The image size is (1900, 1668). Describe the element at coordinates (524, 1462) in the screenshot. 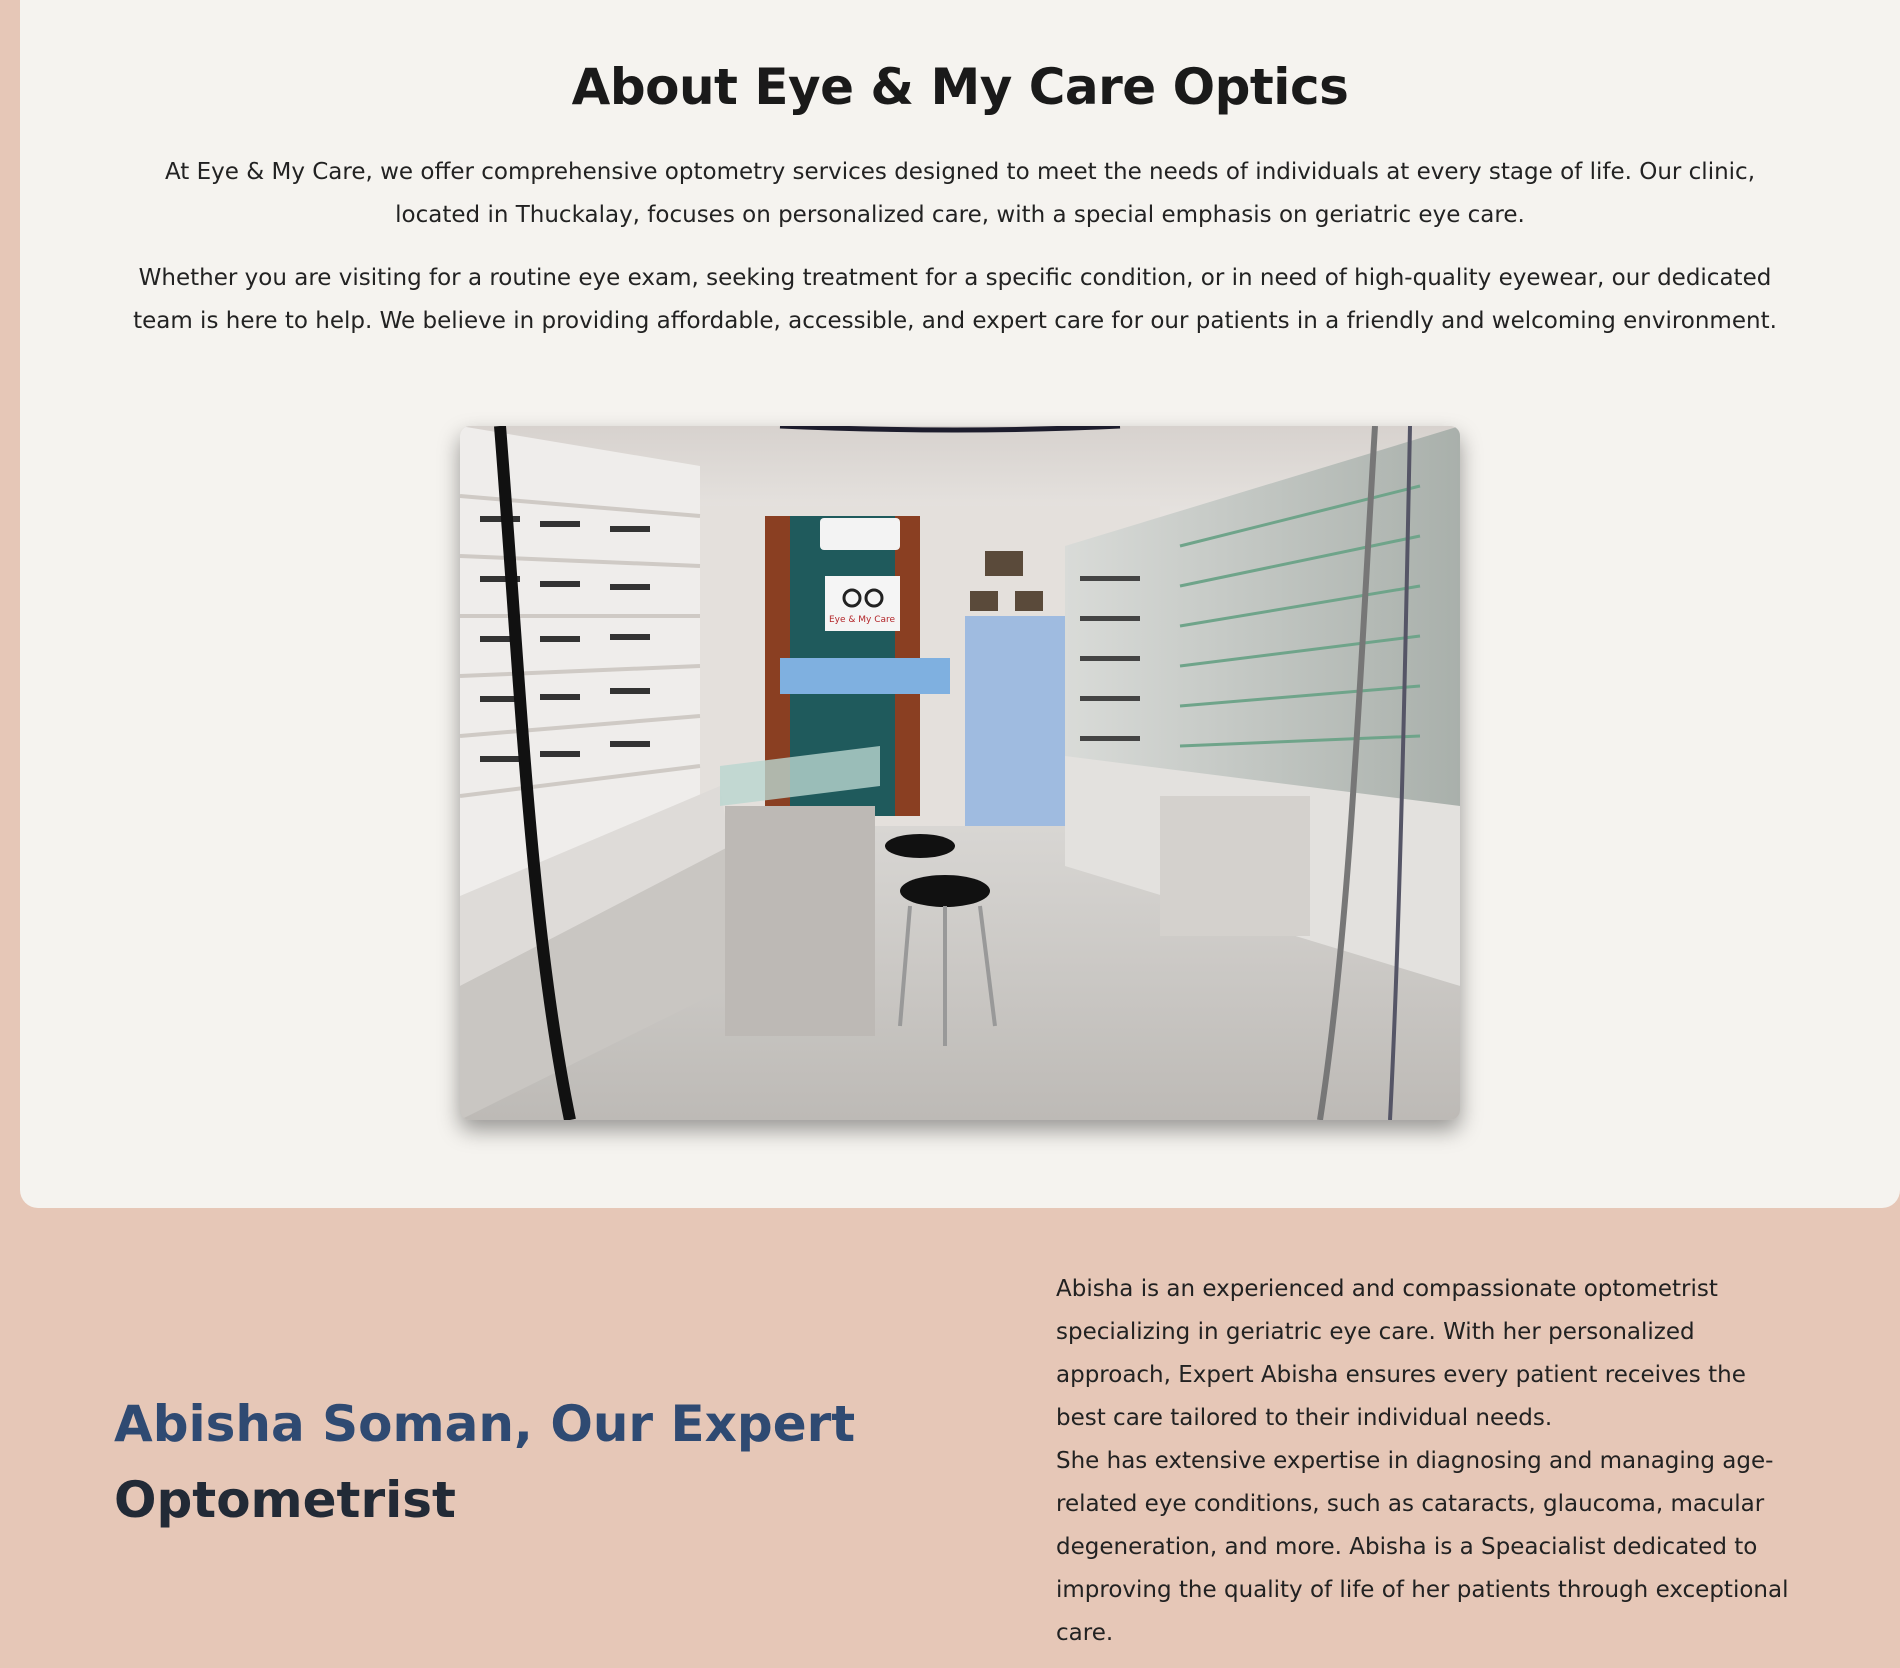

I see `expert-heading: Abisha Soman, Our Expert Optometrist` at that location.